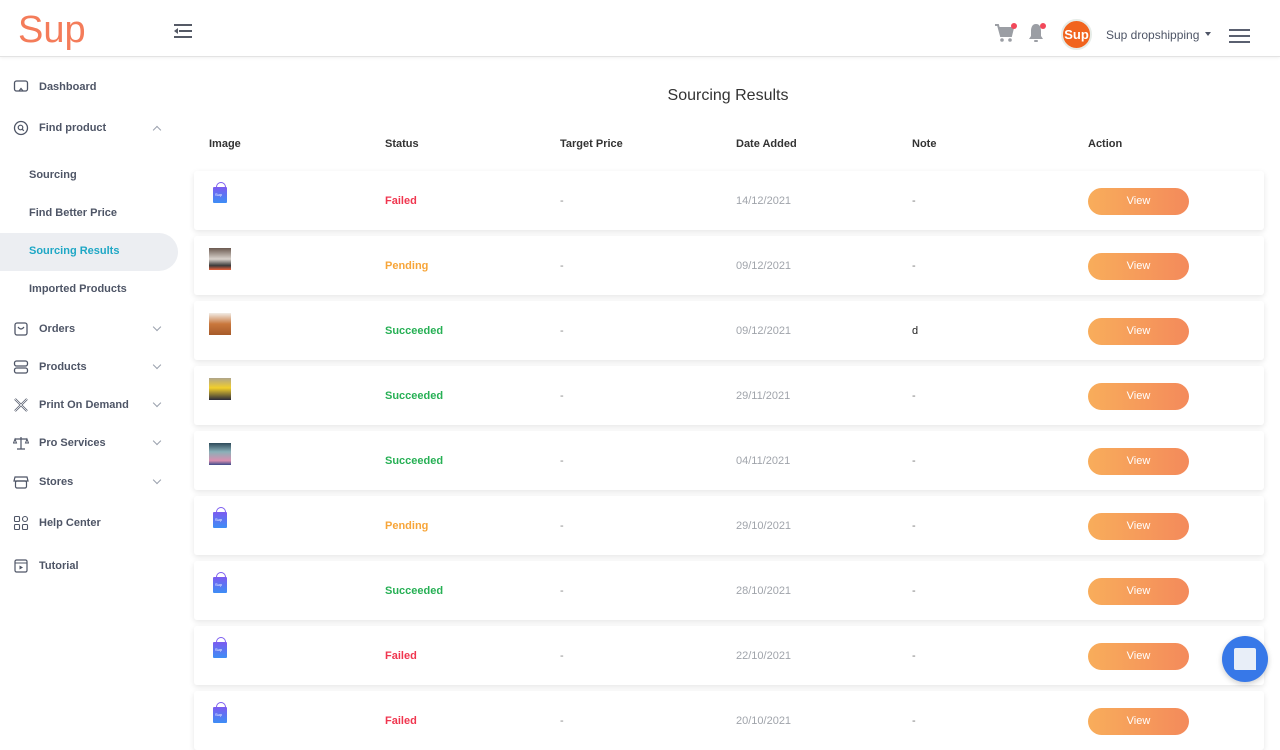 The width and height of the screenshot is (1280, 750). I want to click on sidebar-item-pro-services: Pro Services, so click(90, 443).